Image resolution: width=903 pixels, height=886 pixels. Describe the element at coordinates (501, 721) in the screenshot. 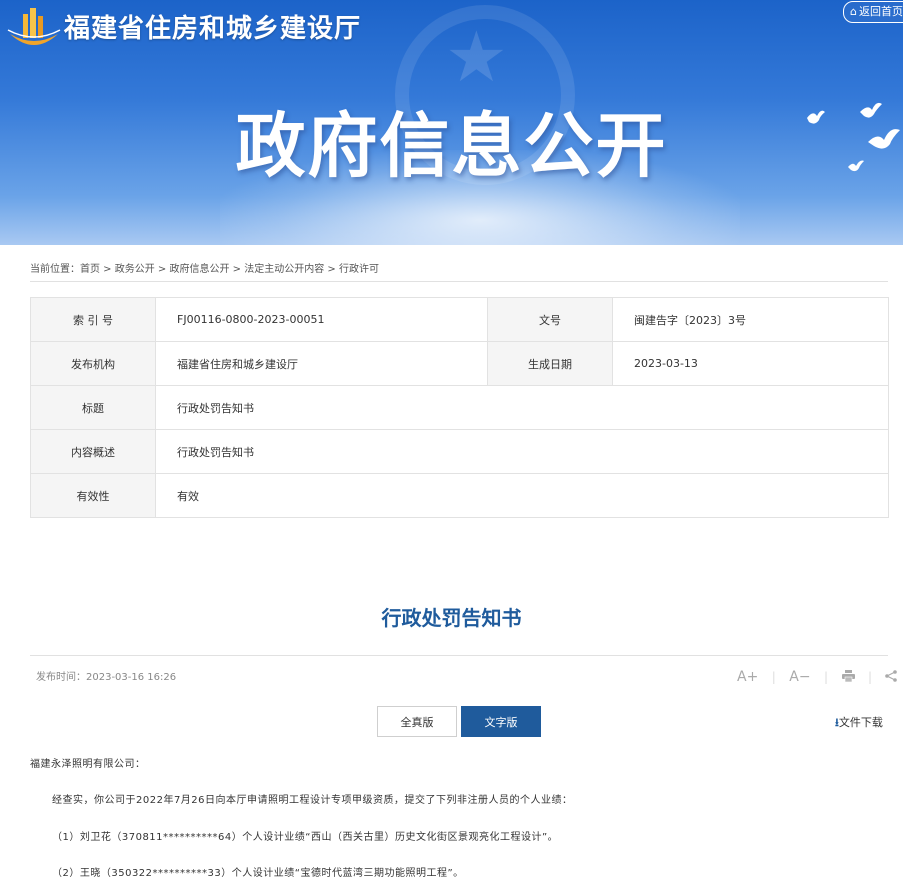

I see `tab-text-version: 文字版` at that location.